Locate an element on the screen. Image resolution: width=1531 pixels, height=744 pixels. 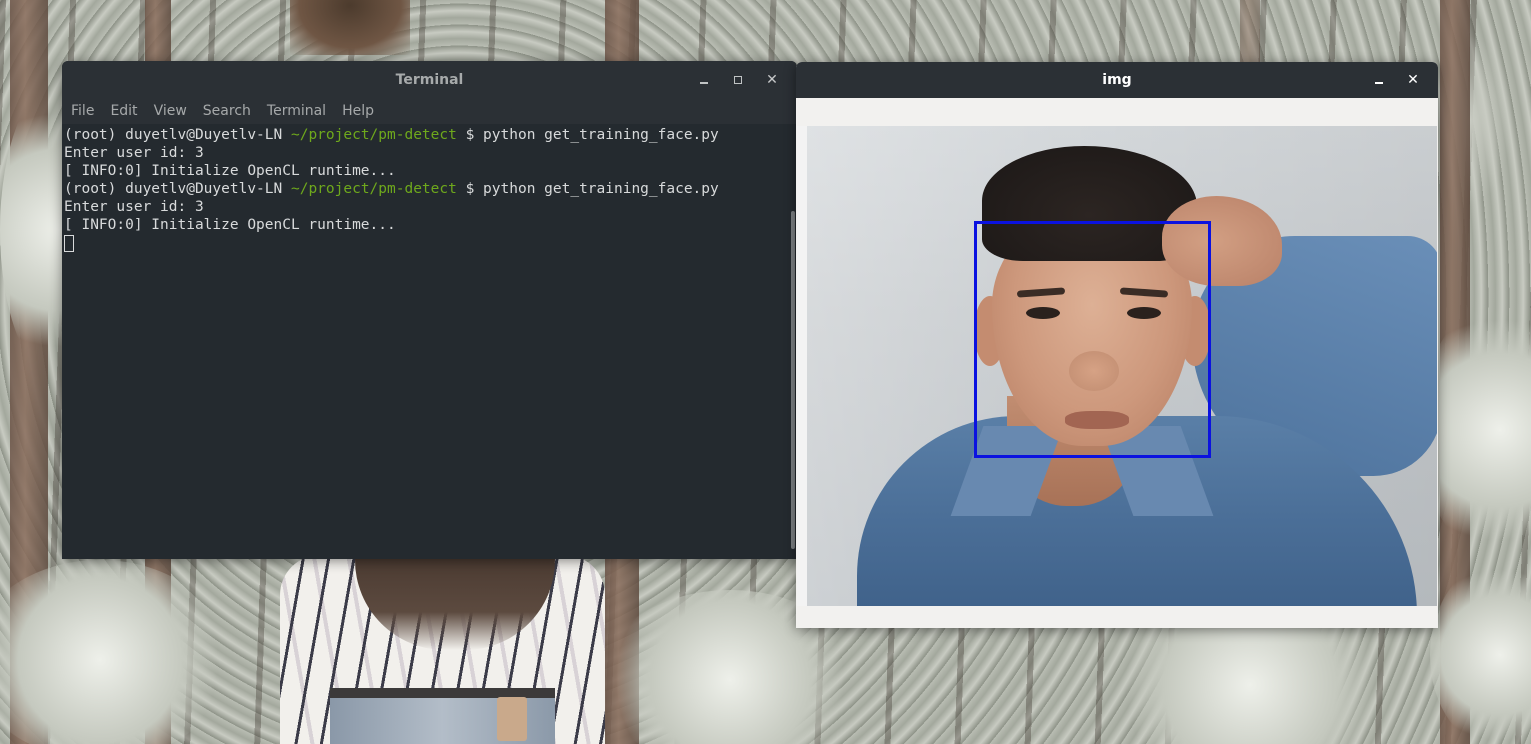
menu-terminal: Terminal is located at coordinates (296, 111).